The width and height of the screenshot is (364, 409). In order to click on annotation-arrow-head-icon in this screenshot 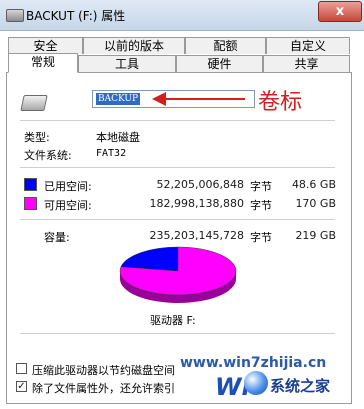, I will do `click(159, 99)`.